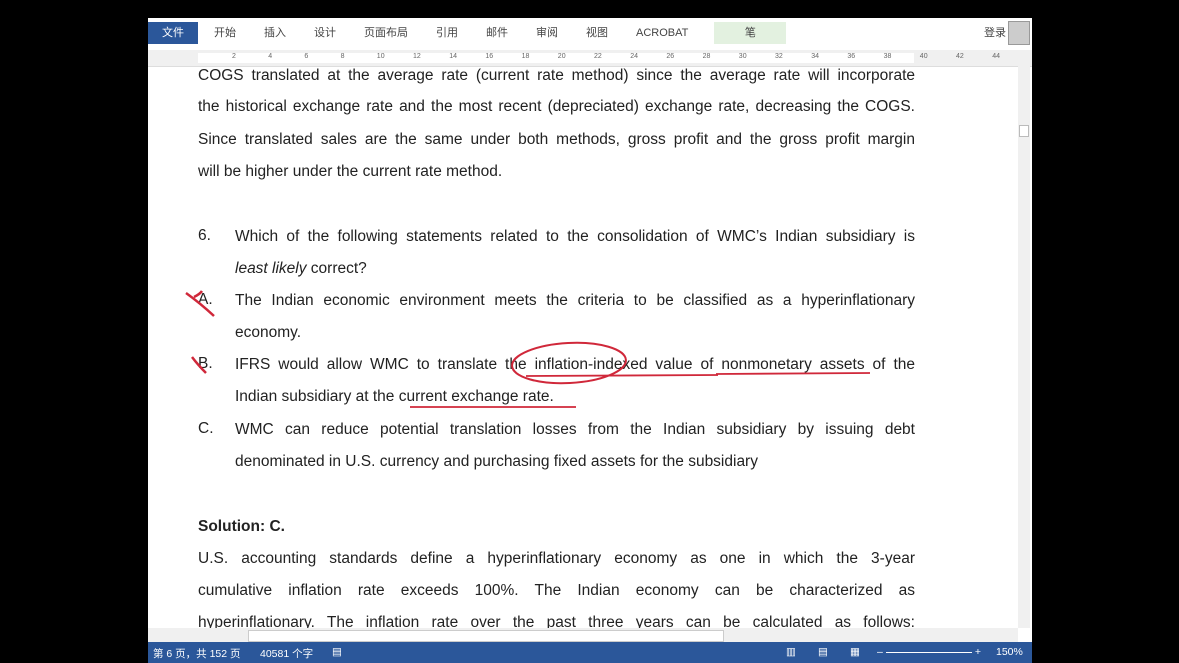  I want to click on login-link: 登录, so click(995, 32).